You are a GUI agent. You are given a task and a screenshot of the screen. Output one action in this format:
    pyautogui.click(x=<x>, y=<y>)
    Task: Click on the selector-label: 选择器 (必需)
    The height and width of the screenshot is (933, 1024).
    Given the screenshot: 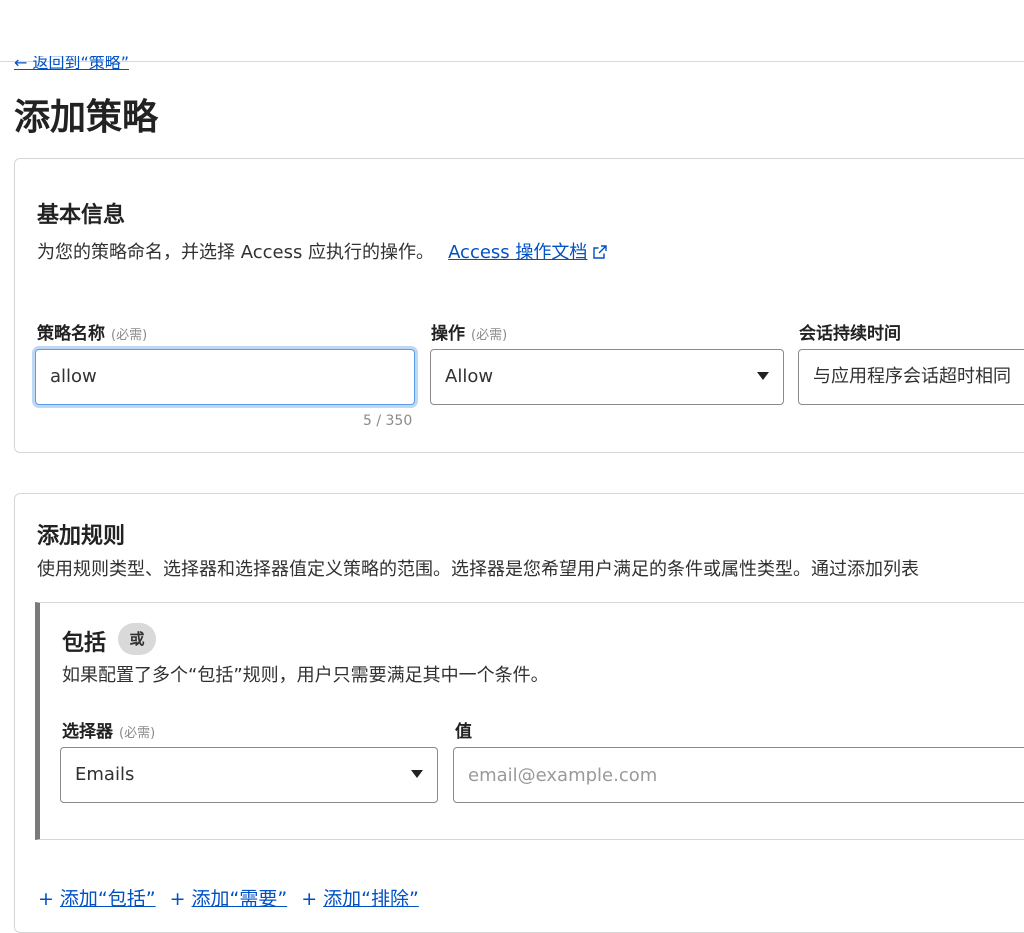 What is the action you would take?
    pyautogui.click(x=108, y=729)
    